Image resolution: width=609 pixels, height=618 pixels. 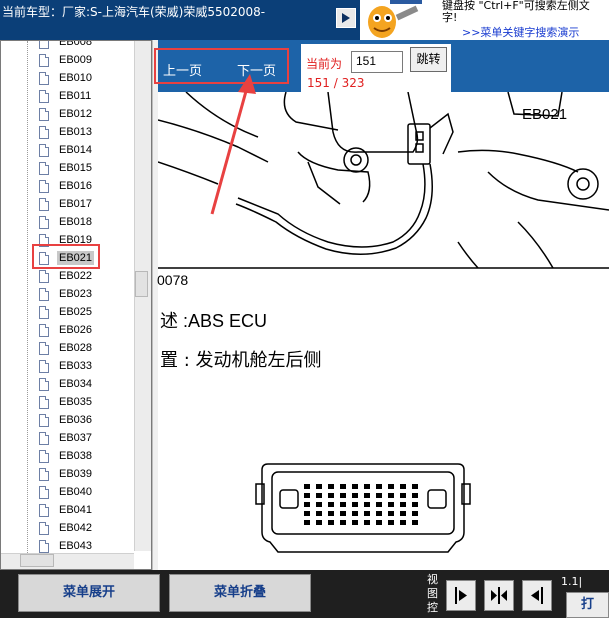 I want to click on tree-item: EB009, so click(x=66, y=60).